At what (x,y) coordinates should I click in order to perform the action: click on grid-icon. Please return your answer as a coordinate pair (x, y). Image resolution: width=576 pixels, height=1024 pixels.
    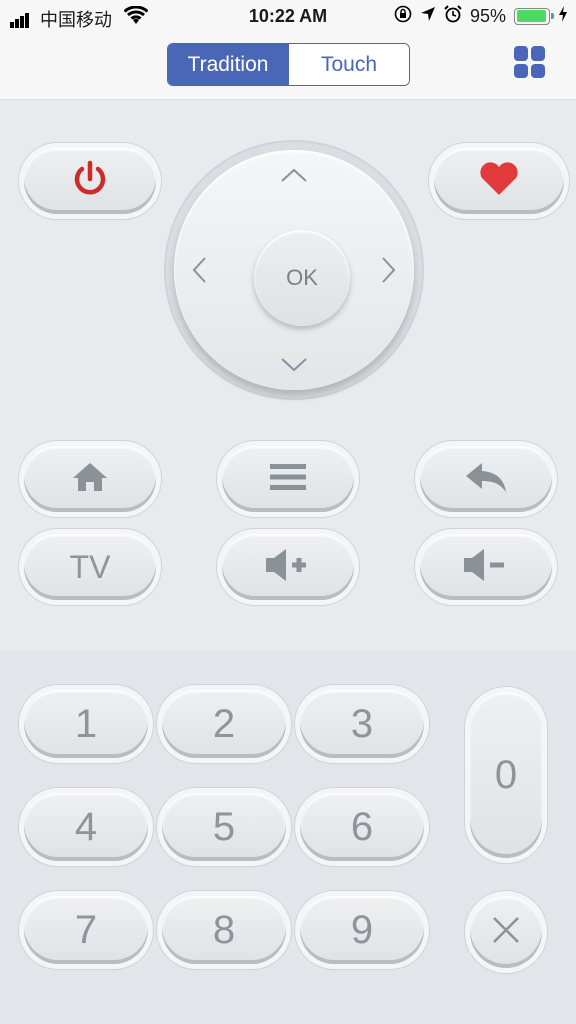
    Looking at the image, I should click on (530, 62).